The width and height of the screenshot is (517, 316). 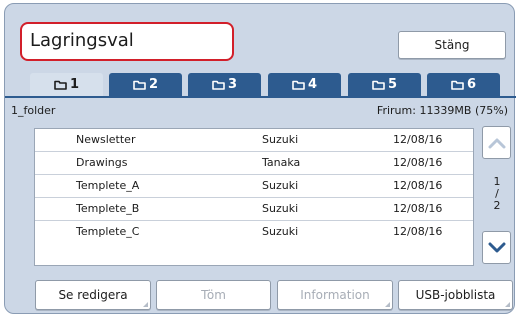 What do you see at coordinates (335, 295) in the screenshot?
I see `information-button: Information` at bounding box center [335, 295].